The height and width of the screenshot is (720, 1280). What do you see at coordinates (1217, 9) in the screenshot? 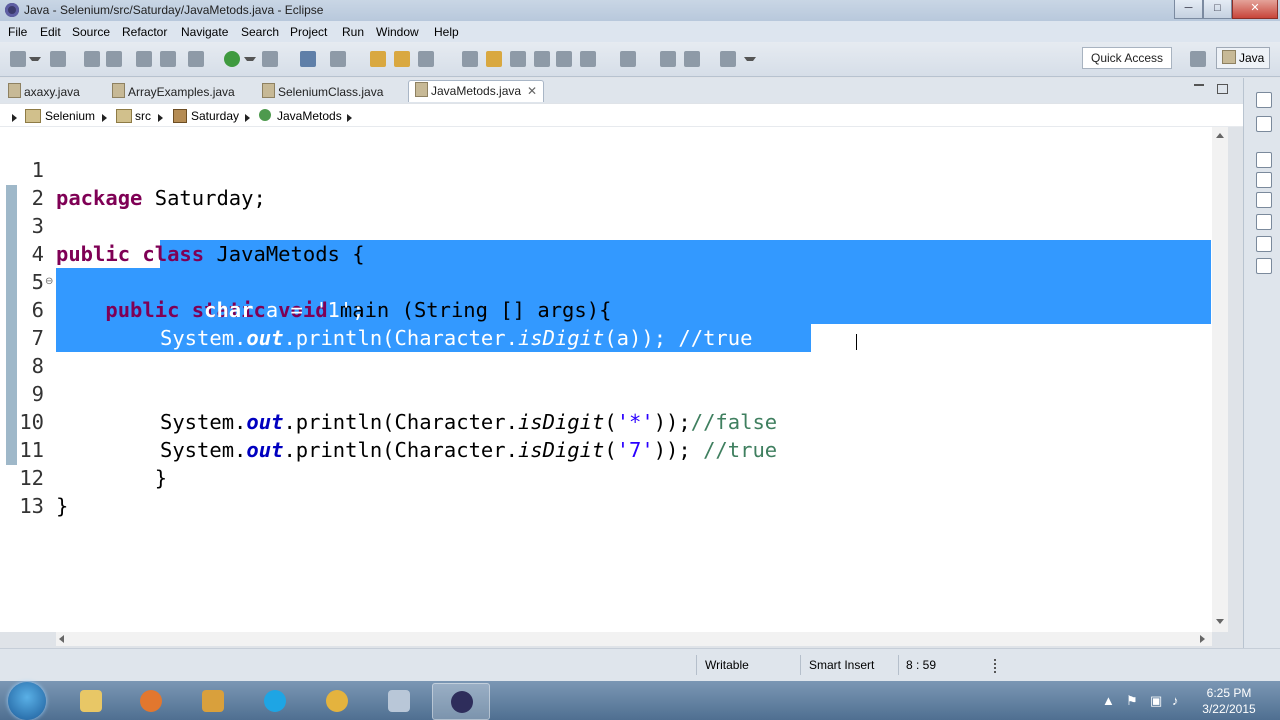
I see `maximize-button: □` at bounding box center [1217, 9].